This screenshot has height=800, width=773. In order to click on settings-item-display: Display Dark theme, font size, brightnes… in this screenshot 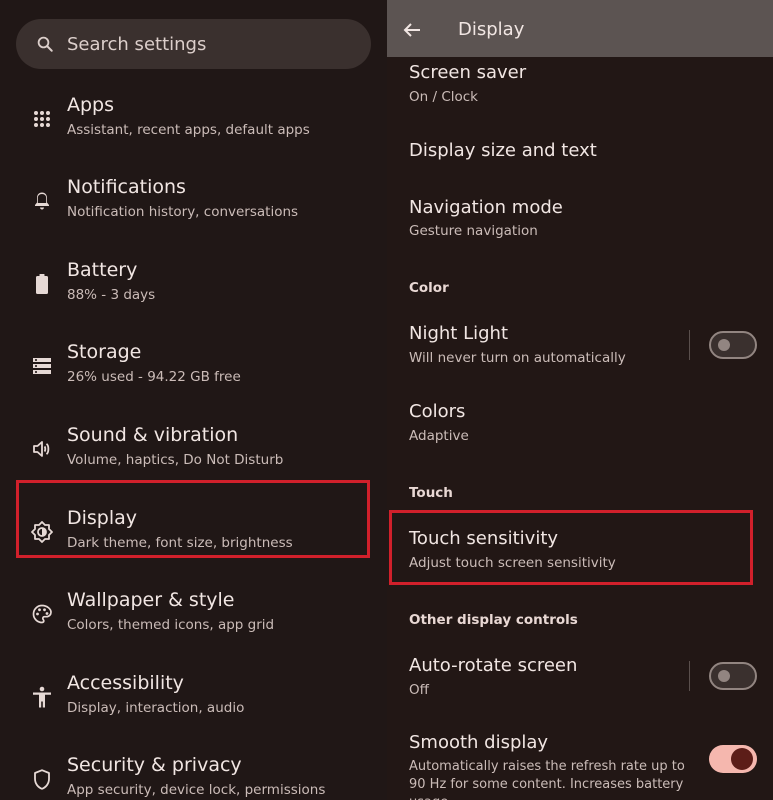, I will do `click(193, 532)`.